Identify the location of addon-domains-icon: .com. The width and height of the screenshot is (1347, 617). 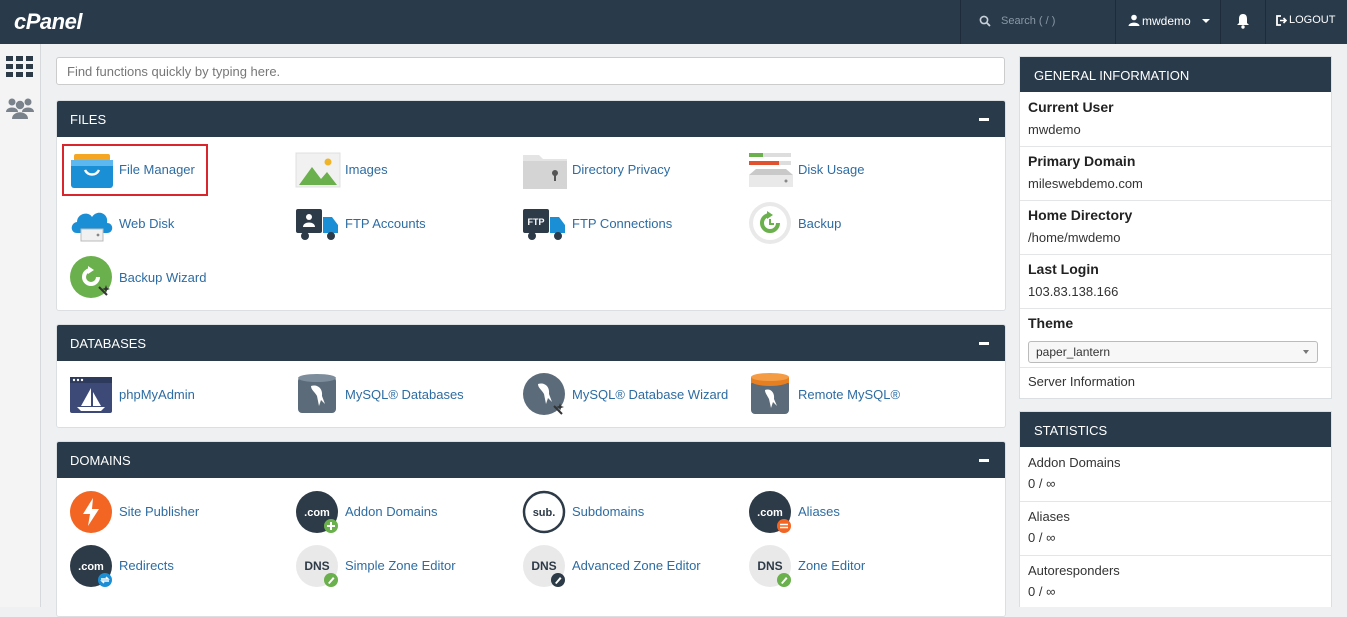
(317, 512).